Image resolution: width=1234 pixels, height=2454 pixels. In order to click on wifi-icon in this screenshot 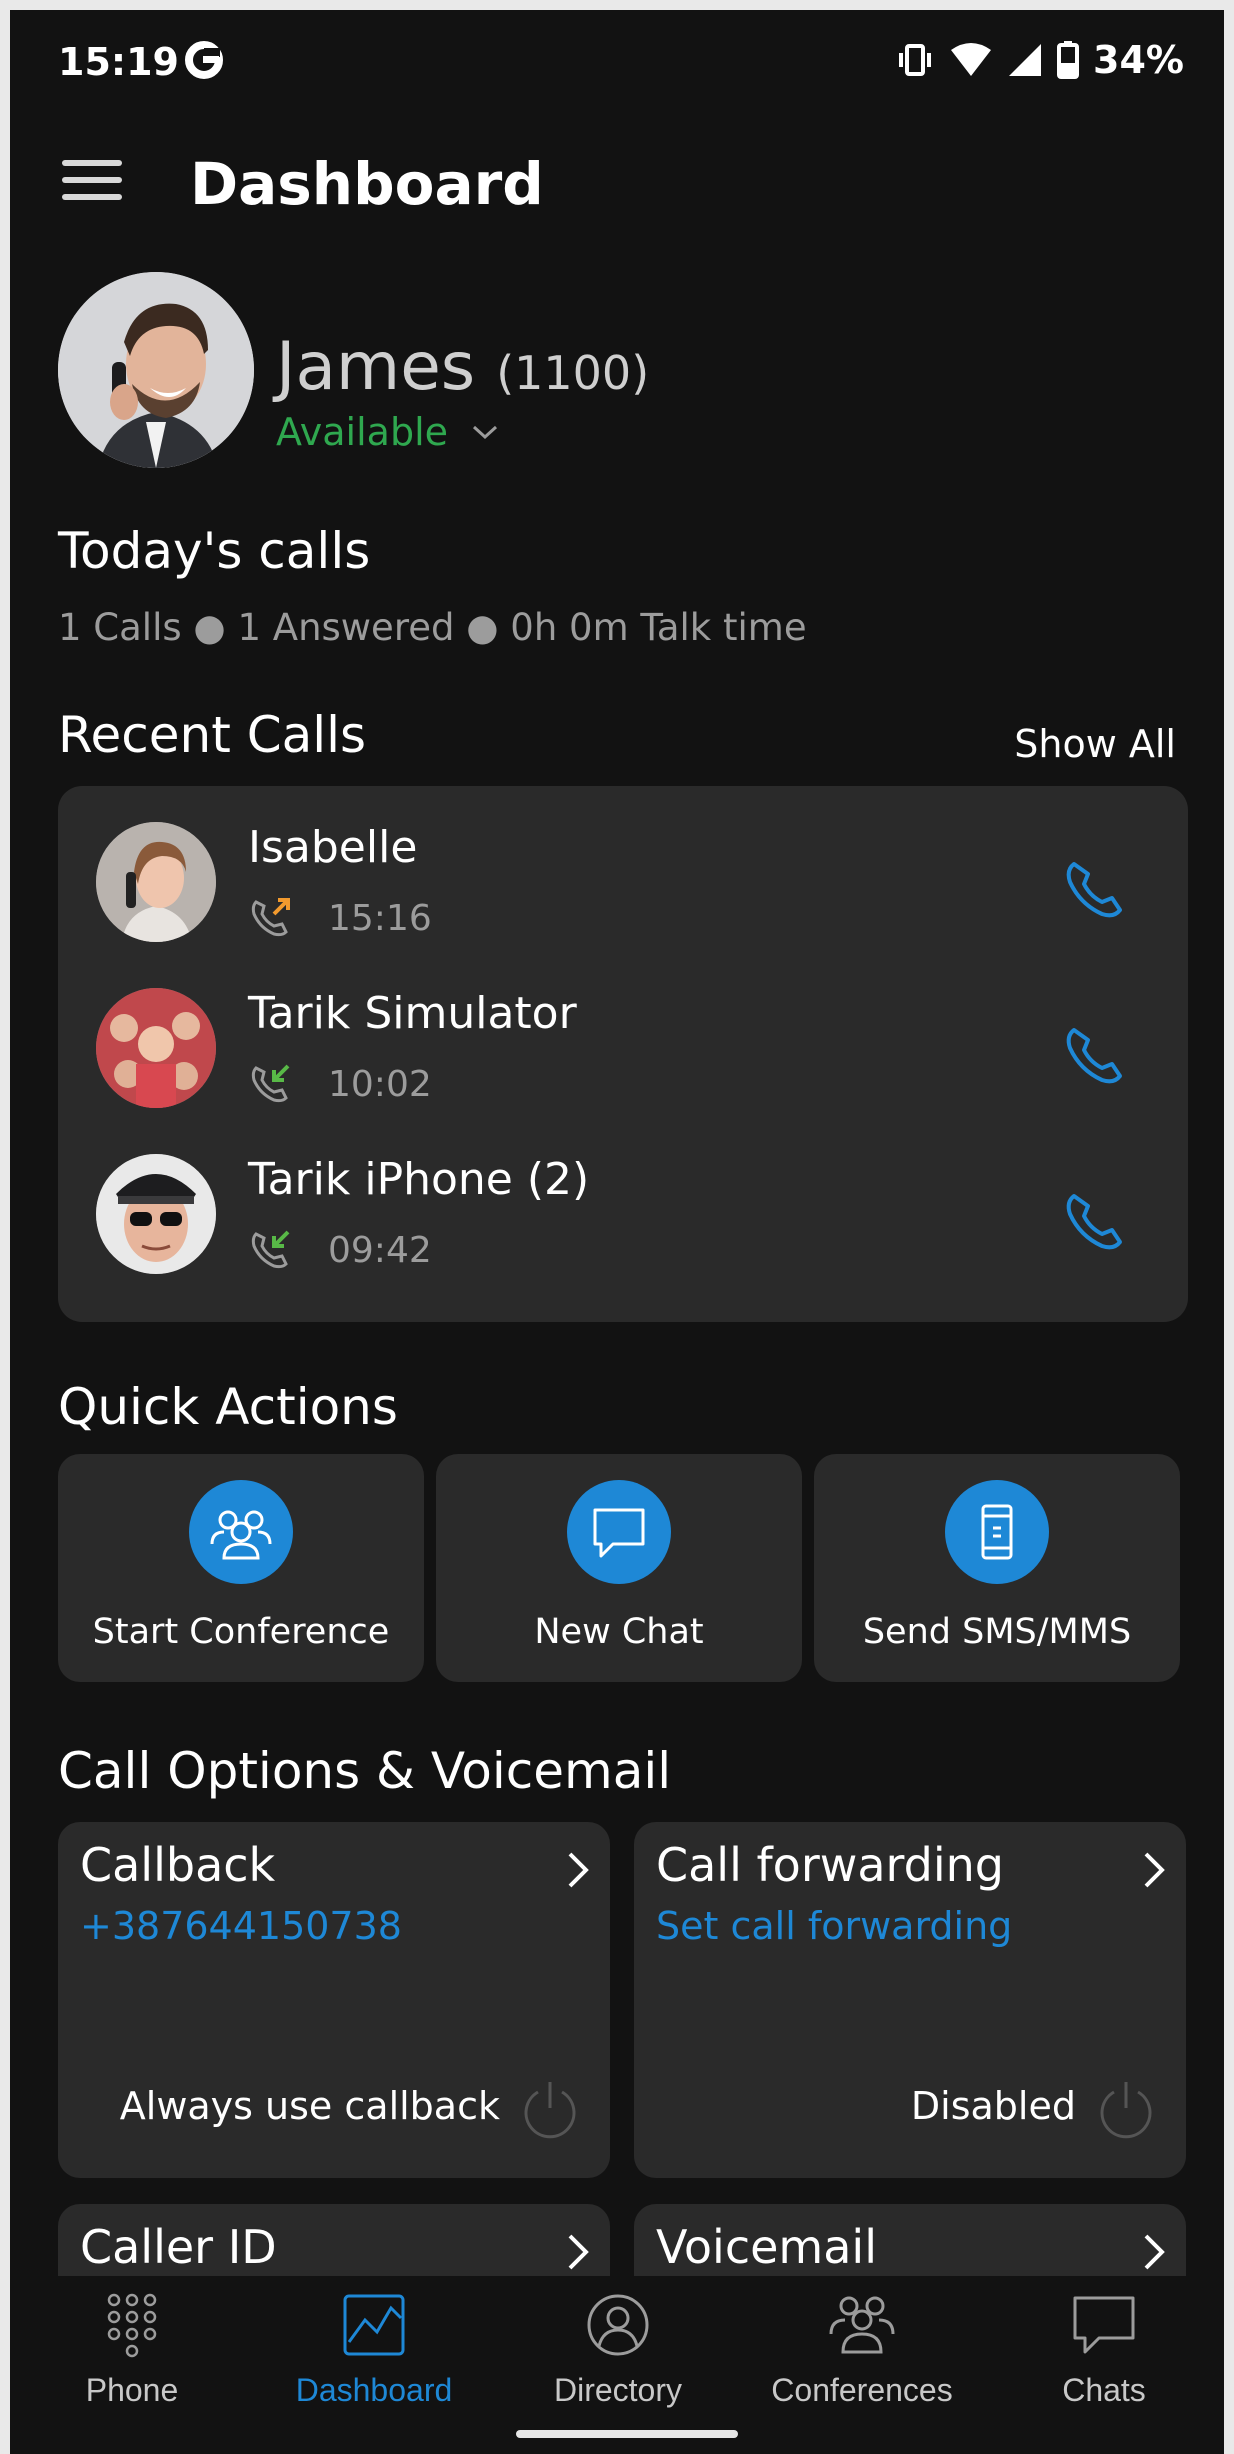, I will do `click(971, 59)`.